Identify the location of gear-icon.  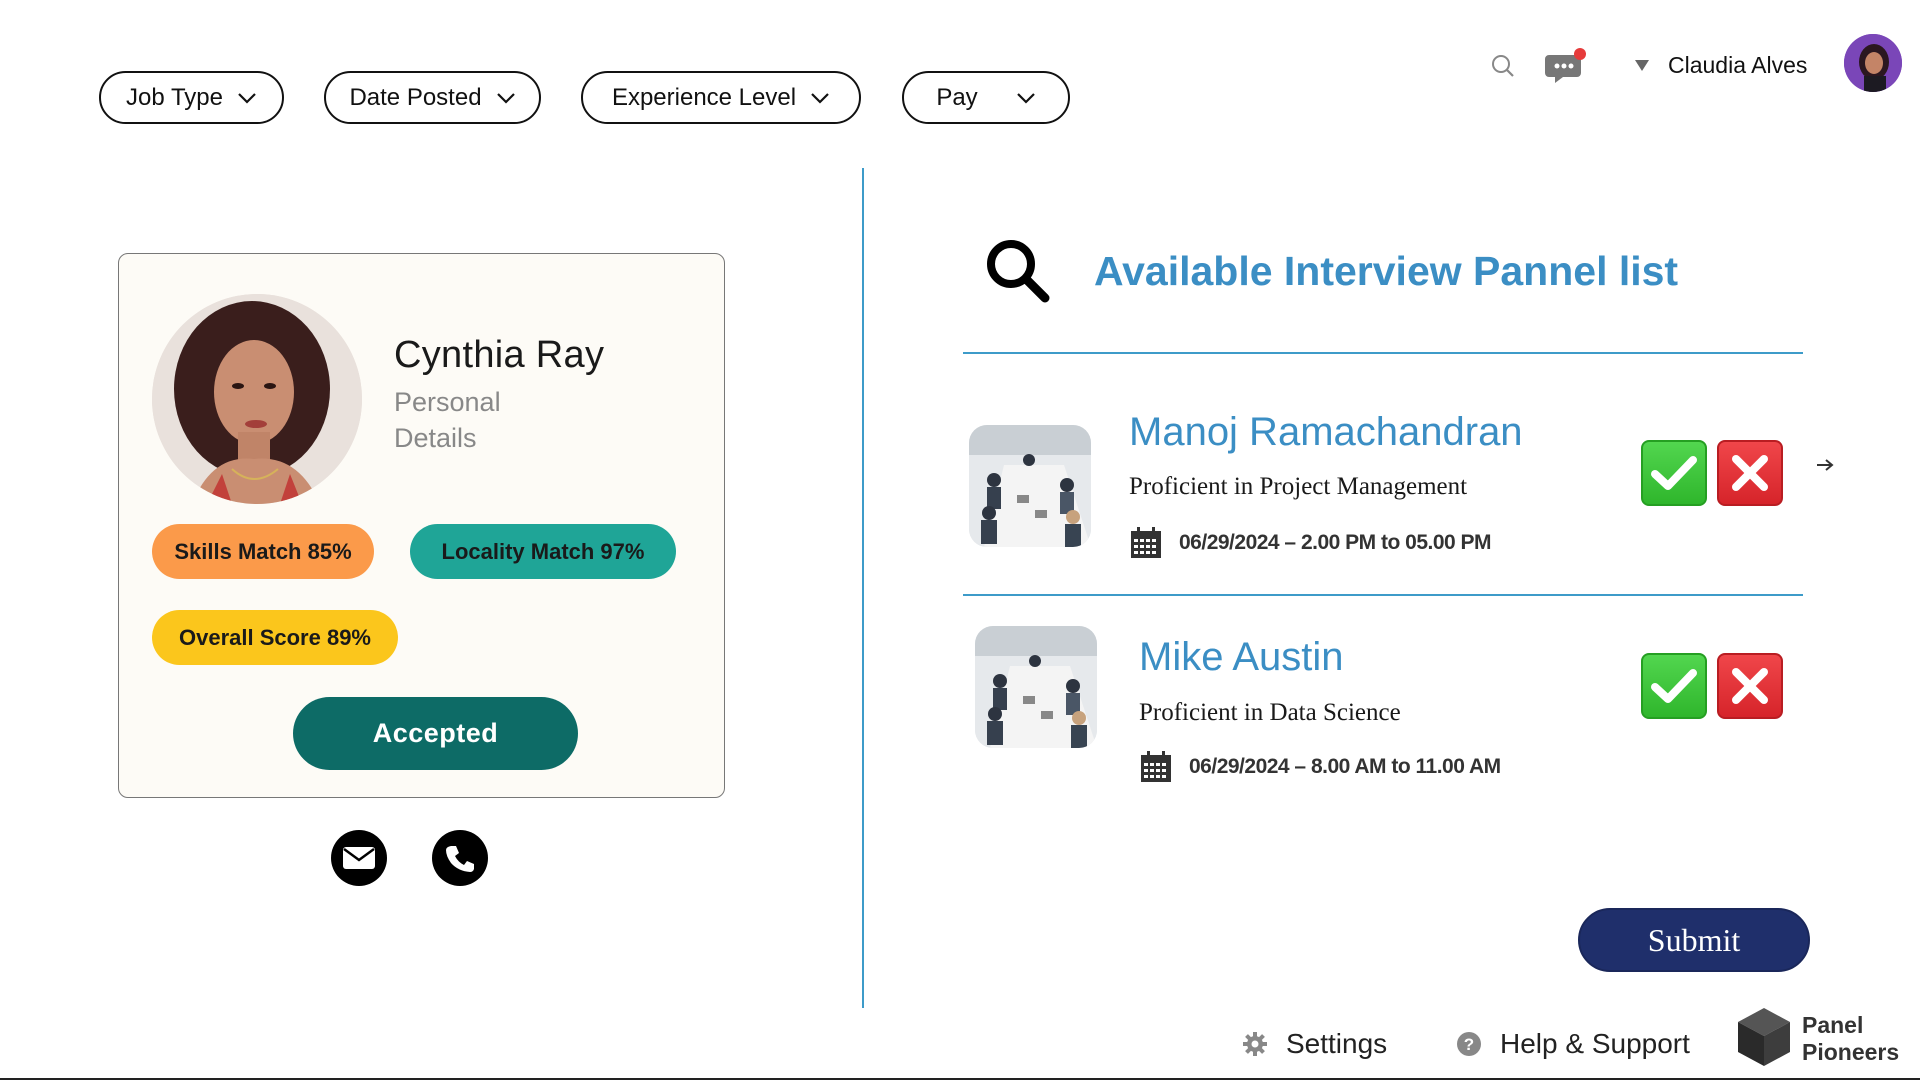
(1255, 1044).